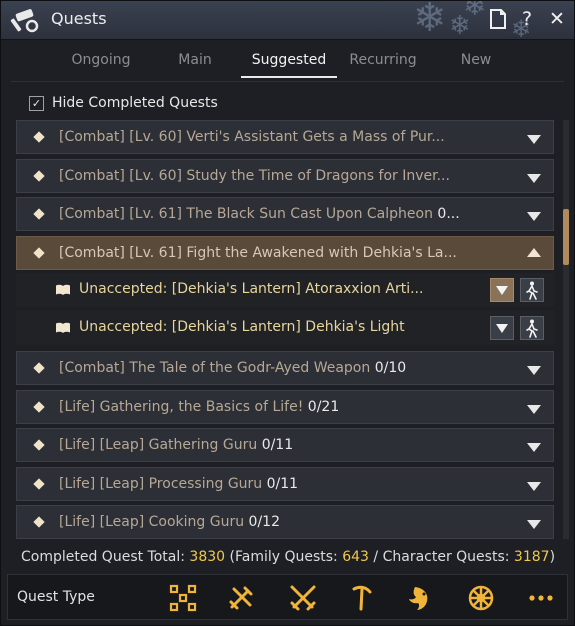 This screenshot has height=626, width=575. What do you see at coordinates (195, 60) in the screenshot?
I see `tab-main: Main` at bounding box center [195, 60].